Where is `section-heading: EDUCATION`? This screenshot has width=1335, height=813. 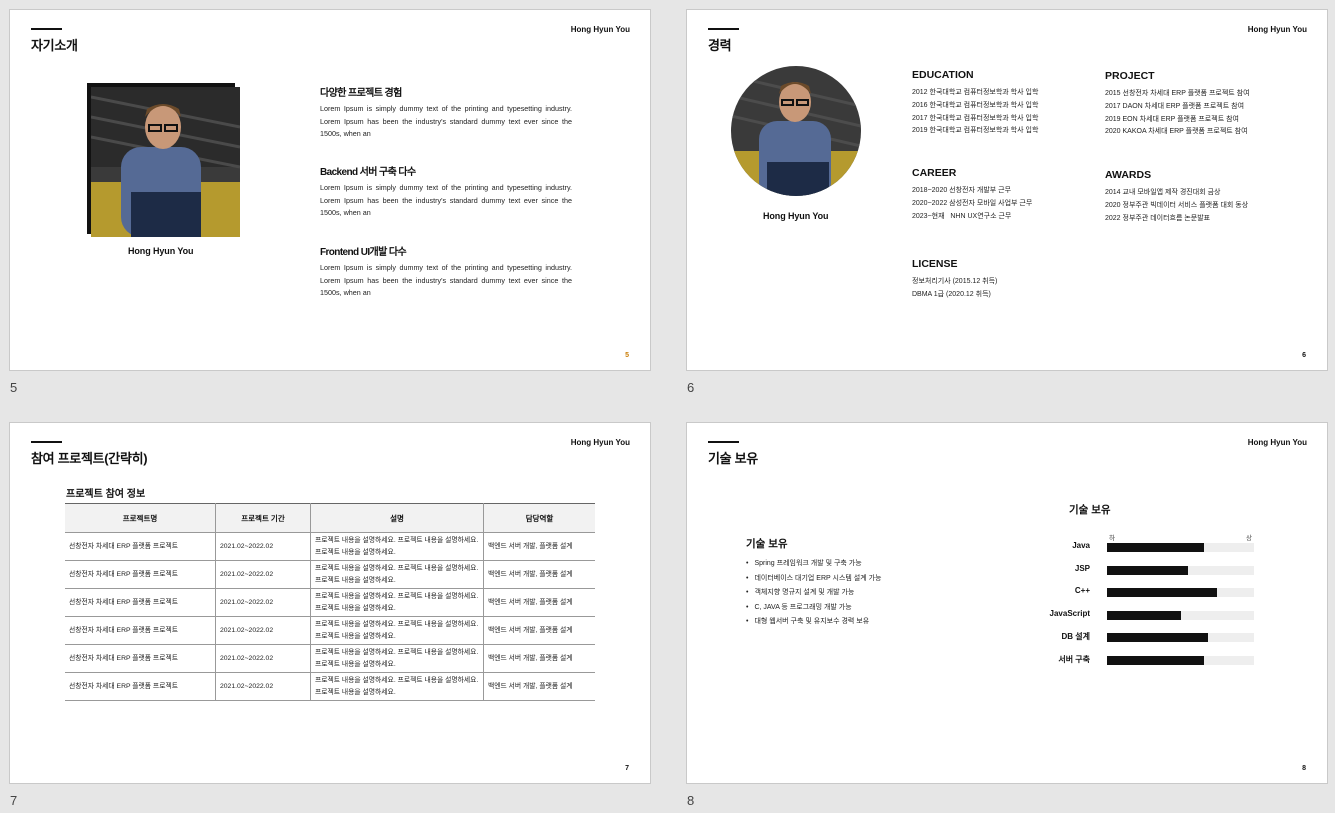
section-heading: EDUCATION is located at coordinates (943, 75).